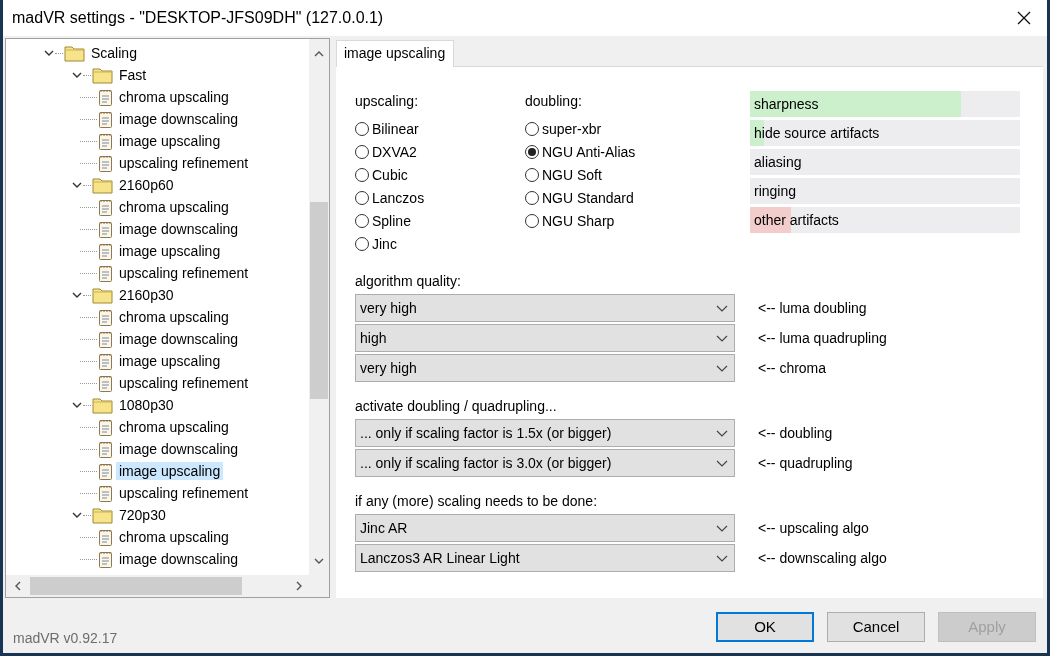 The height and width of the screenshot is (656, 1050). I want to click on radio-button: DXVA2, so click(386, 151).